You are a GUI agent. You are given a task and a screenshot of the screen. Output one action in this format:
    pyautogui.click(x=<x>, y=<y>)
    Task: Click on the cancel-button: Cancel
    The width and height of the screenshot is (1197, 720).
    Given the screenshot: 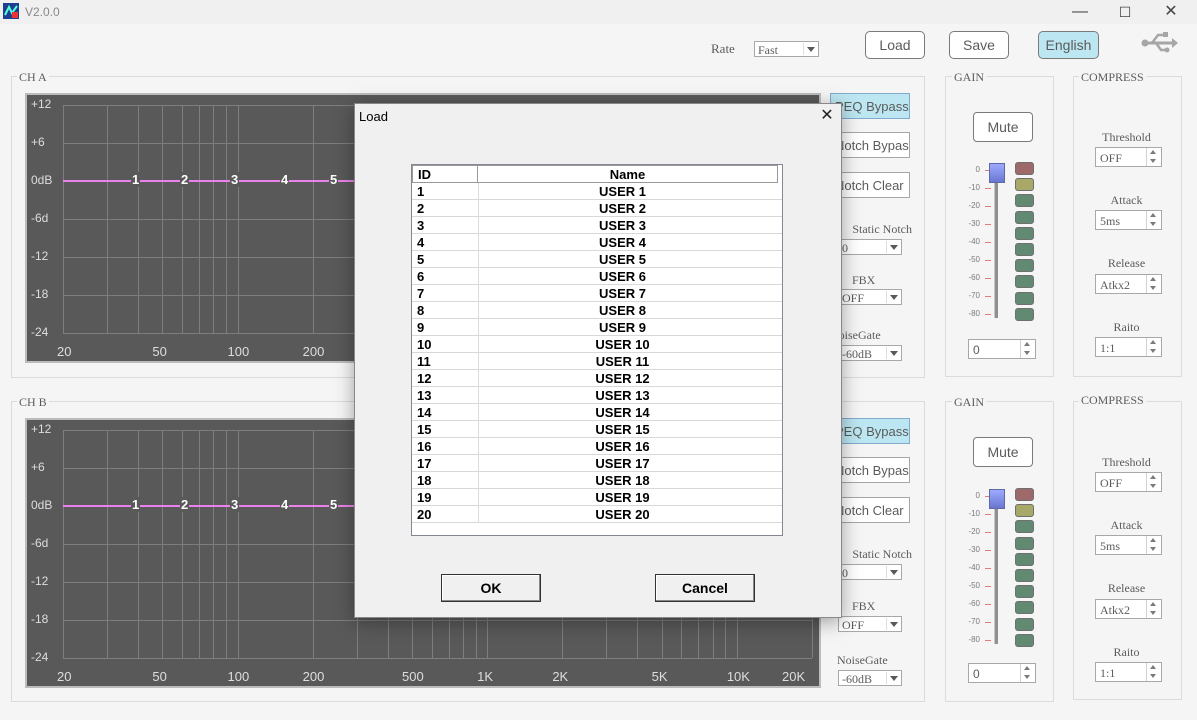 What is the action you would take?
    pyautogui.click(x=705, y=588)
    